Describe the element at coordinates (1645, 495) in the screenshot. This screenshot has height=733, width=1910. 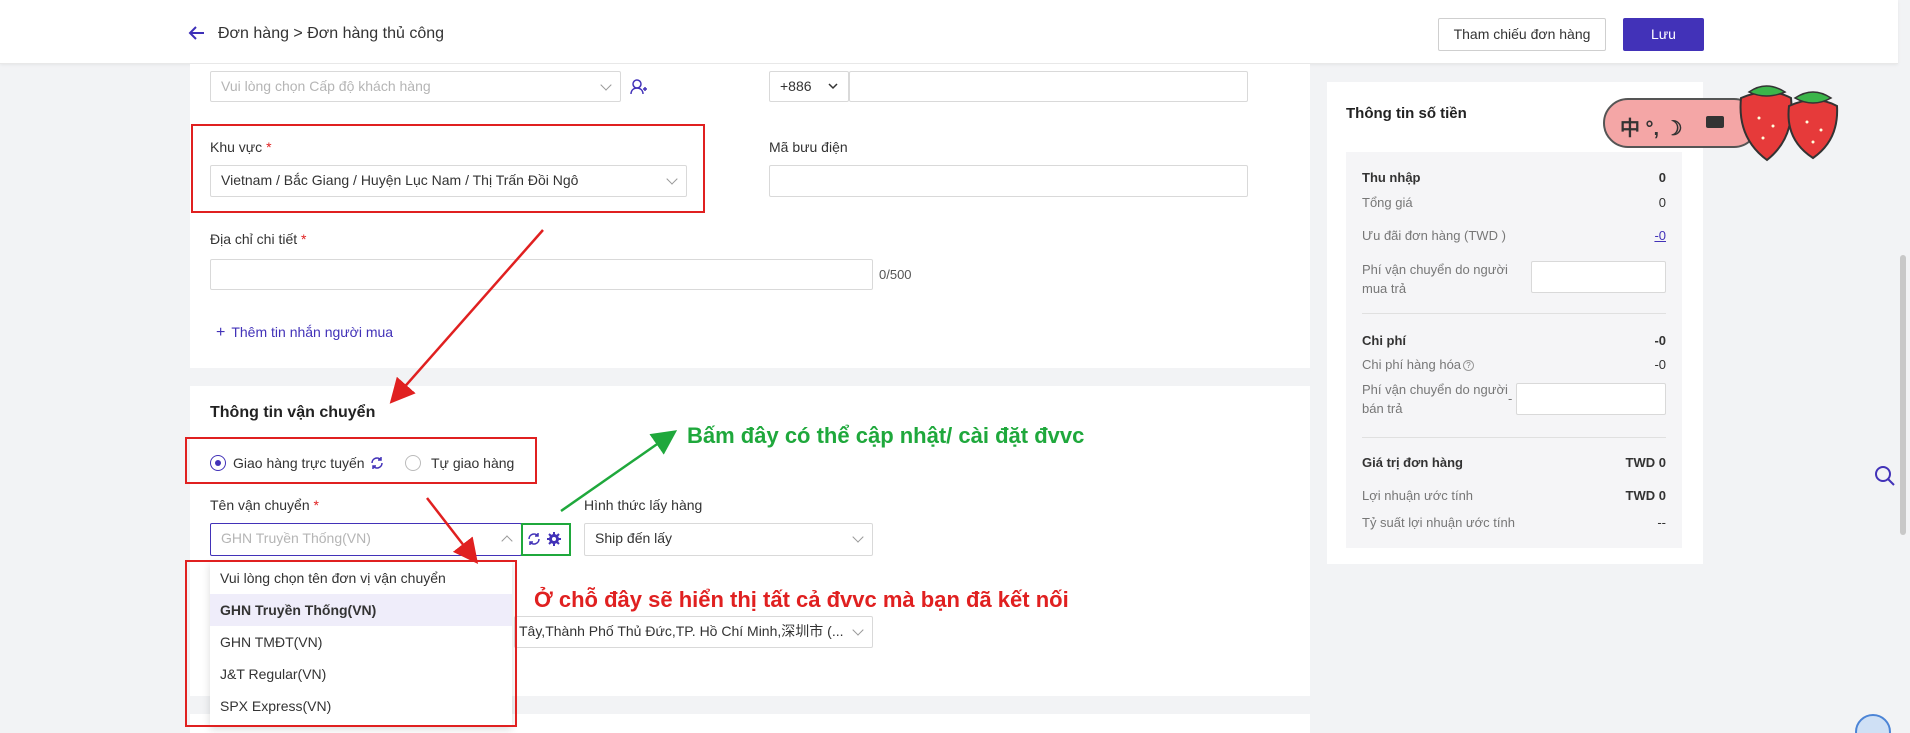
I see `estimated-profit-value: TWD 0` at that location.